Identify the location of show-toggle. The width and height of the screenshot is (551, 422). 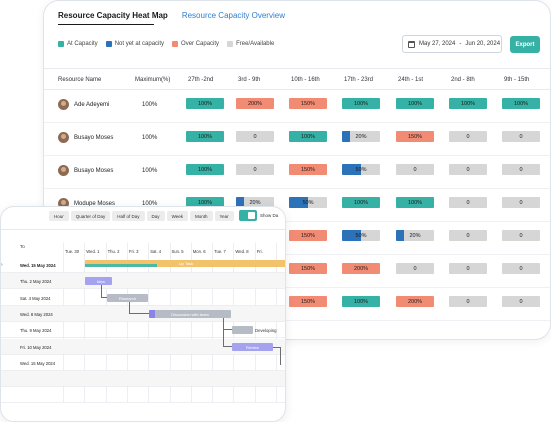
(248, 215).